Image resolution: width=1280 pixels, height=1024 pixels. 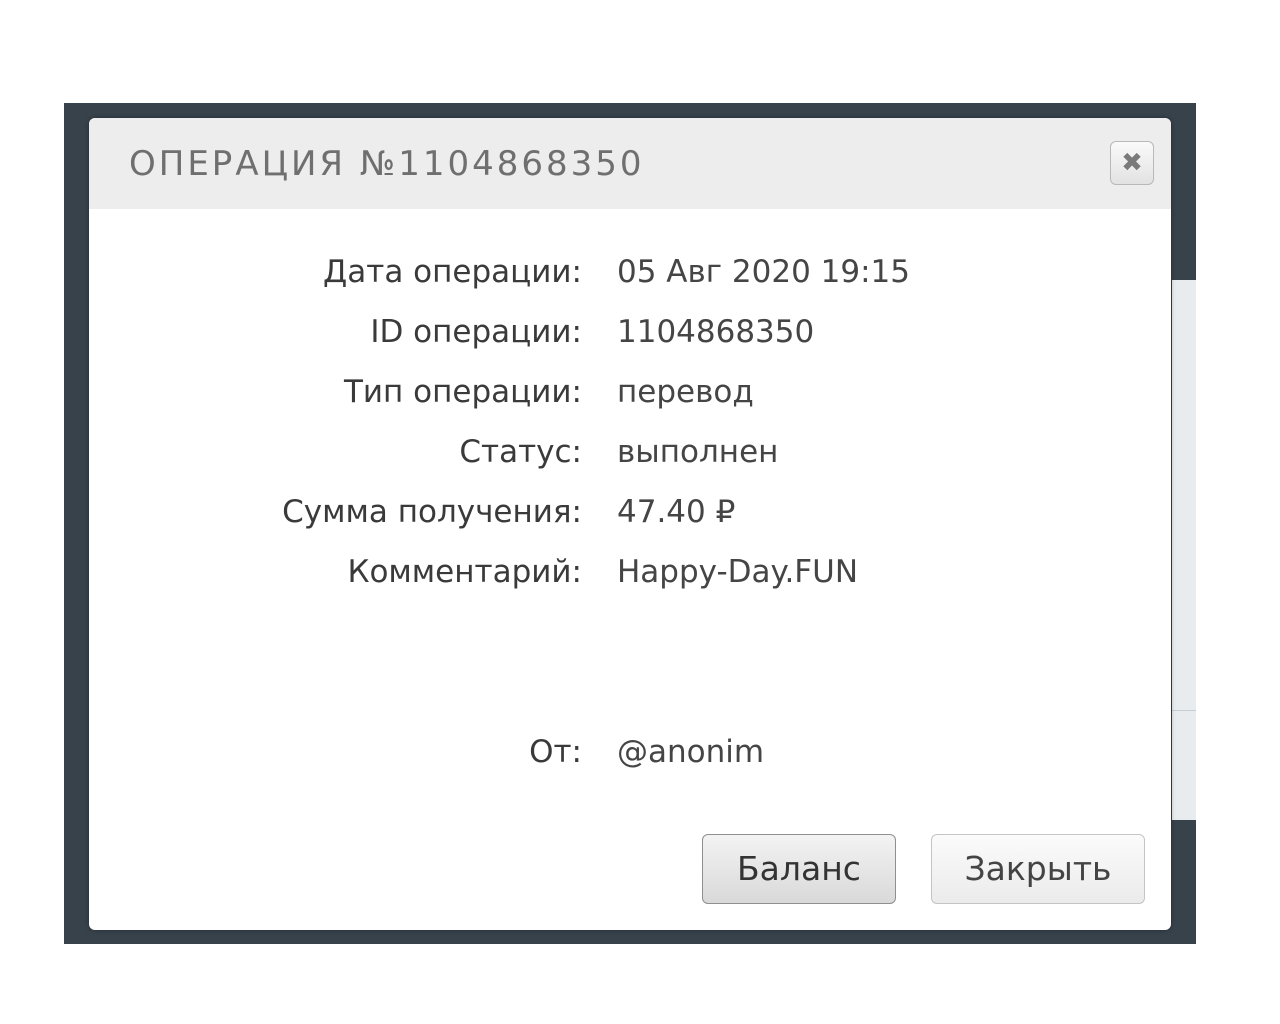 I want to click on detail-row-comment: Комментарий: Happy-Day.FUN, so click(x=630, y=576).